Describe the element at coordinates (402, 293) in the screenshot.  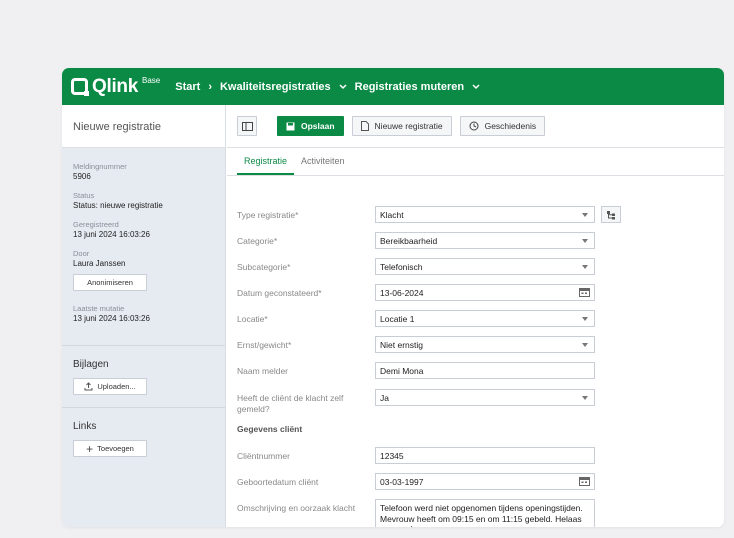
I see `date-found-value: 13-06-2024` at that location.